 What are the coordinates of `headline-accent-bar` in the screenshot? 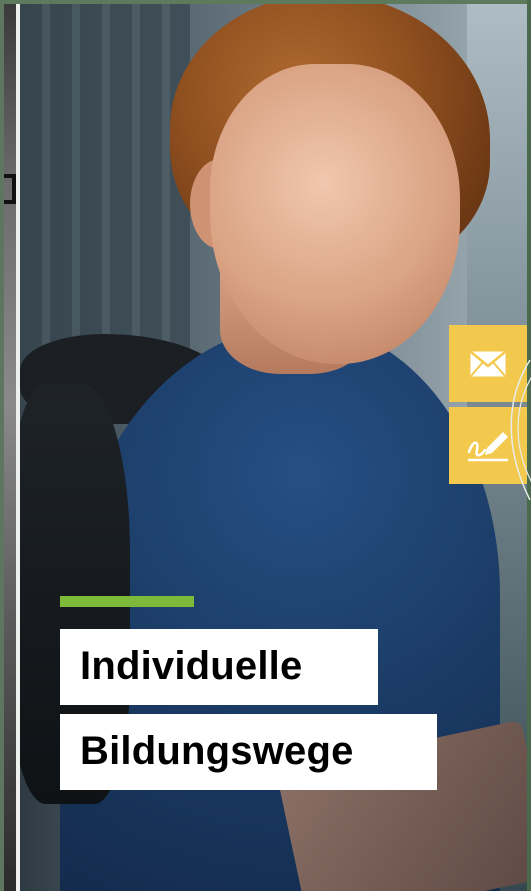 It's located at (127, 601).